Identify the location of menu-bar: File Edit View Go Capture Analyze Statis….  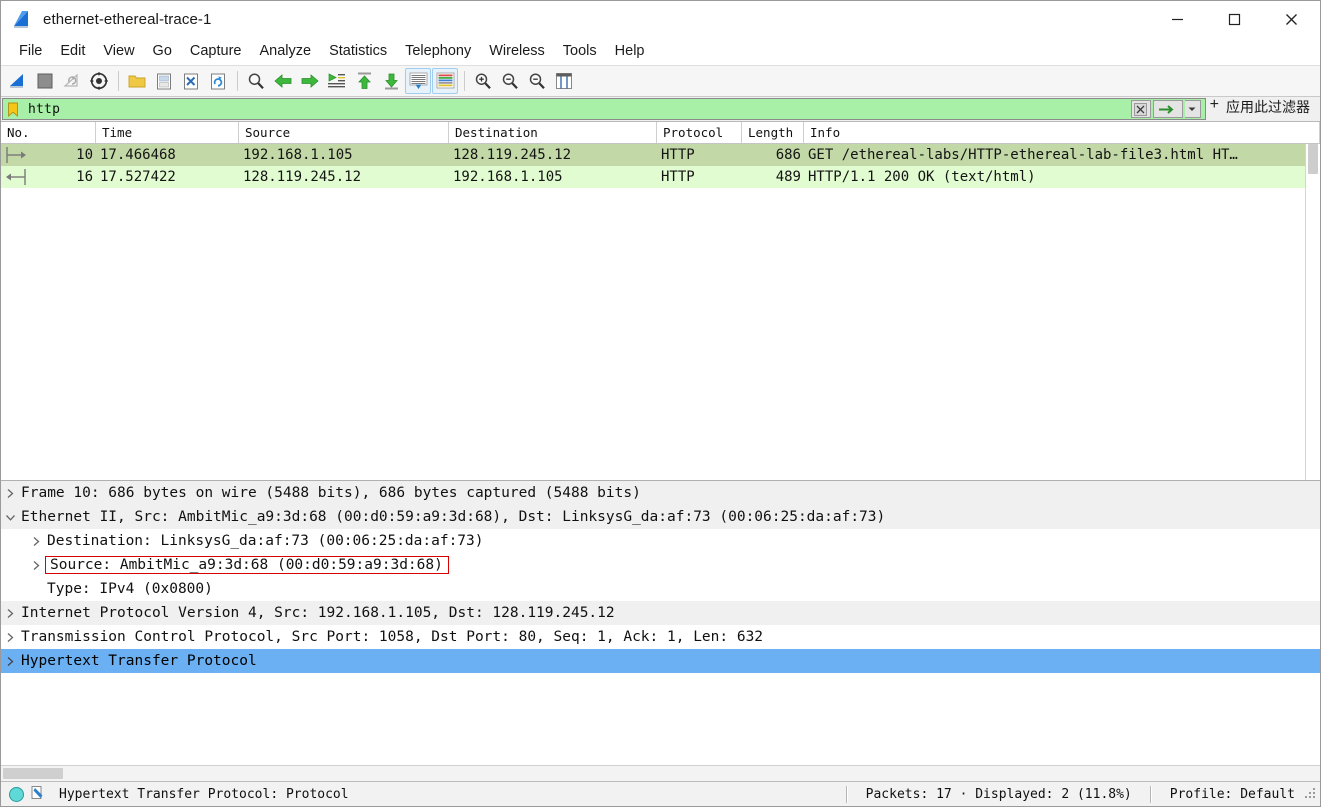
(660, 52).